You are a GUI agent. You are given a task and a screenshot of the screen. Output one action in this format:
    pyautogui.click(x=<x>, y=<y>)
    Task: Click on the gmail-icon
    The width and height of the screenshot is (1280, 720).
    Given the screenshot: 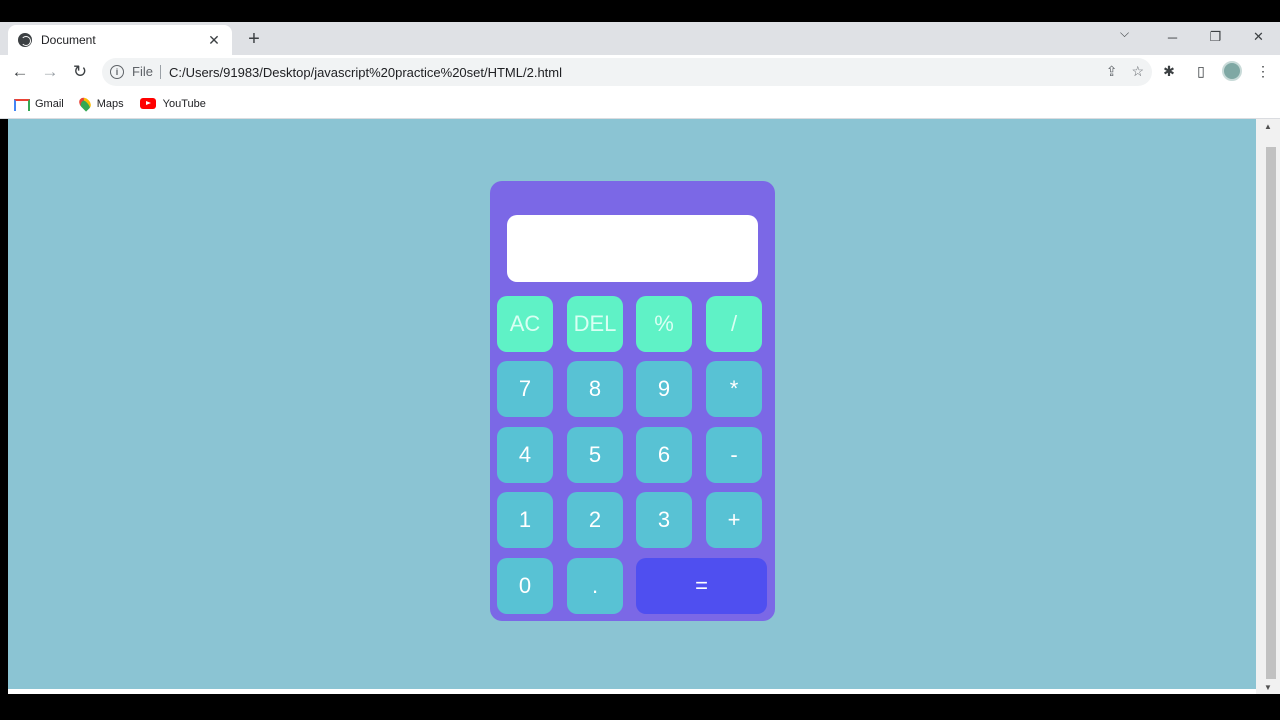 What is the action you would take?
    pyautogui.click(x=22, y=104)
    